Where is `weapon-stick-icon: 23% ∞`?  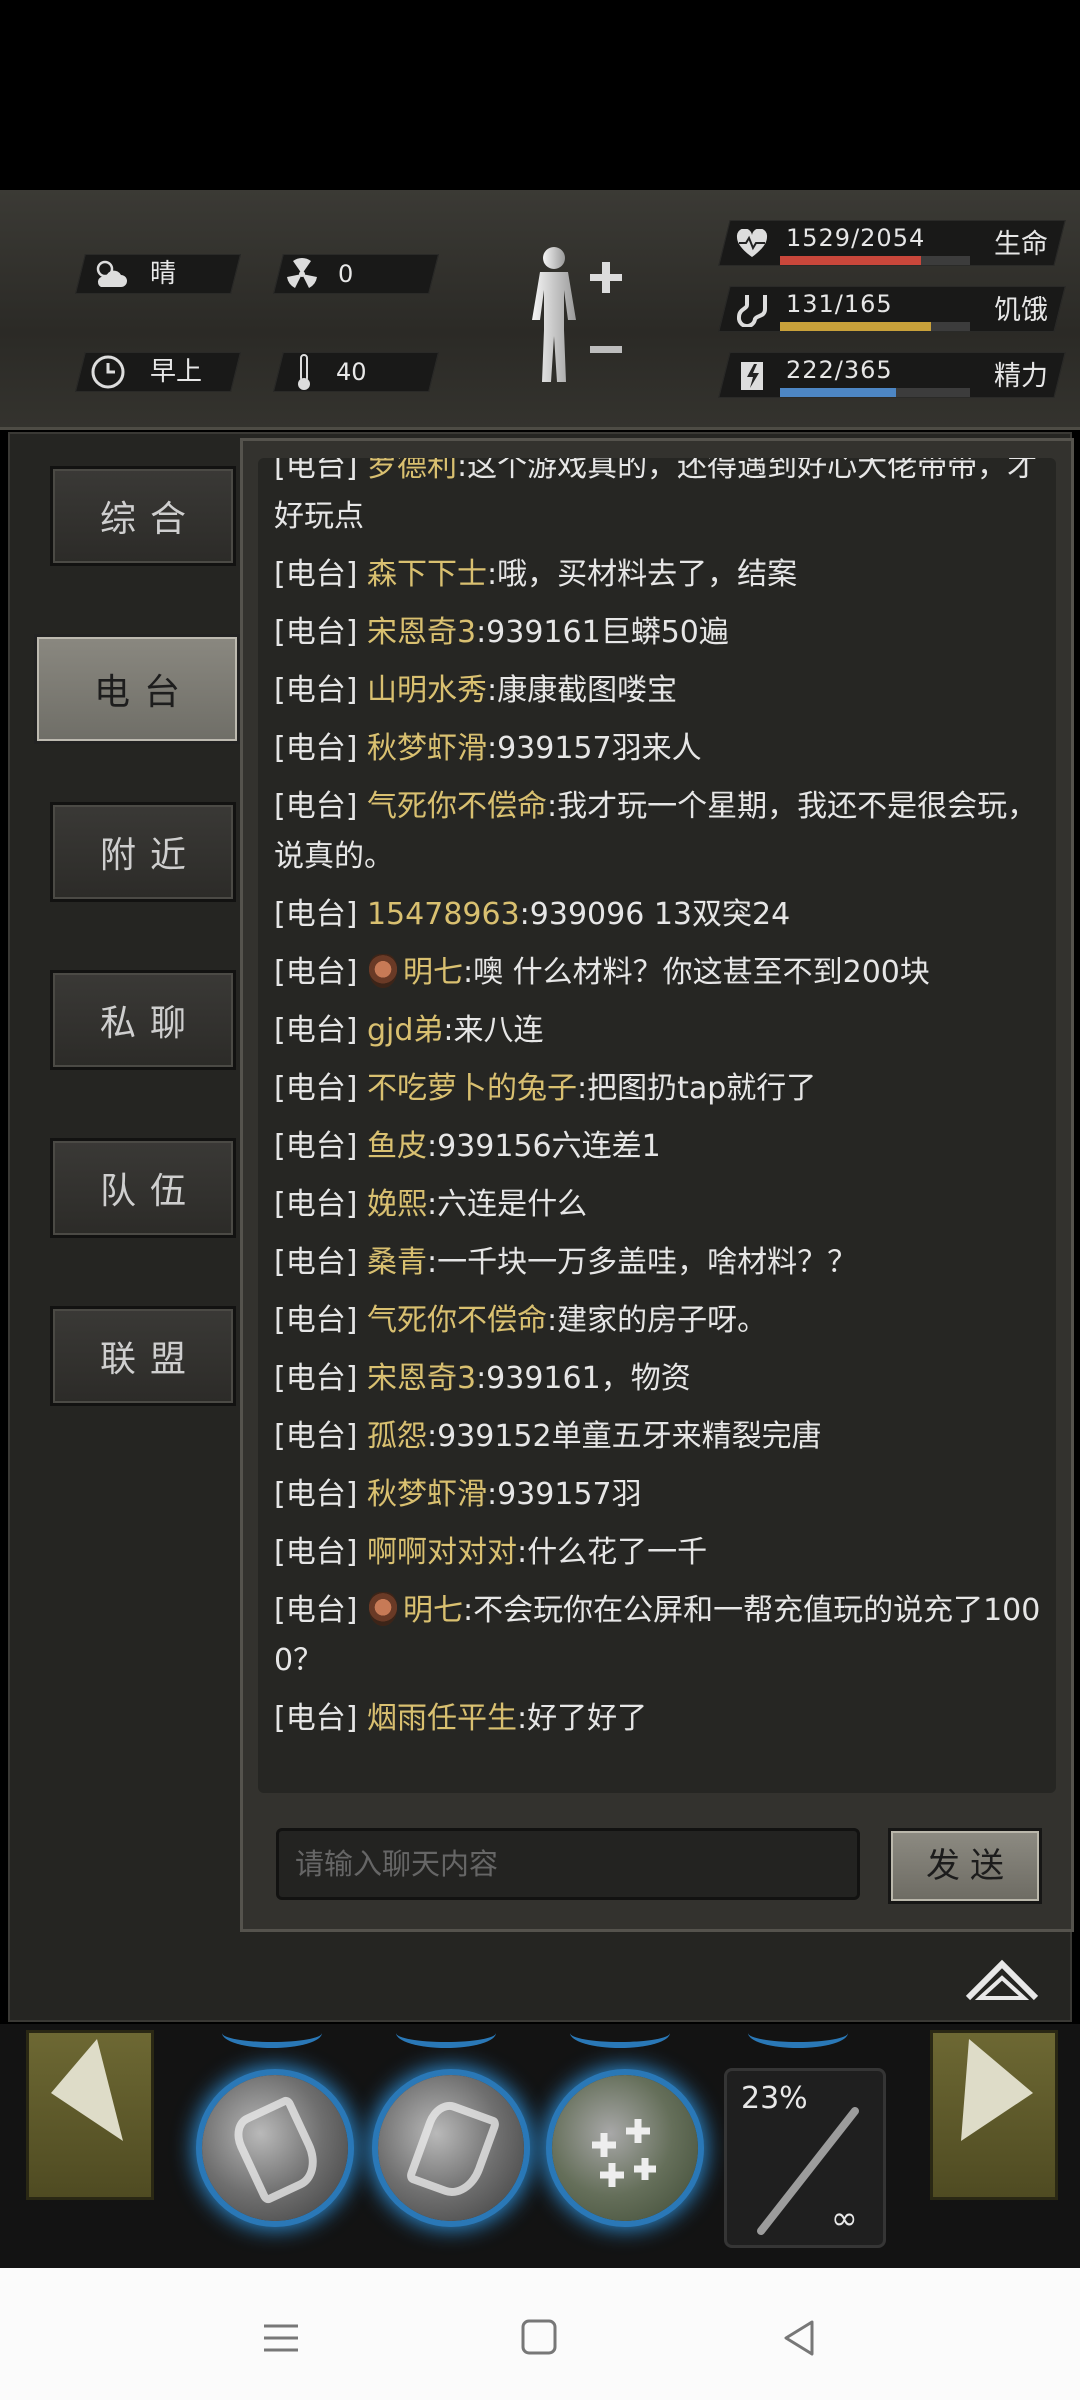 weapon-stick-icon: 23% ∞ is located at coordinates (805, 2158).